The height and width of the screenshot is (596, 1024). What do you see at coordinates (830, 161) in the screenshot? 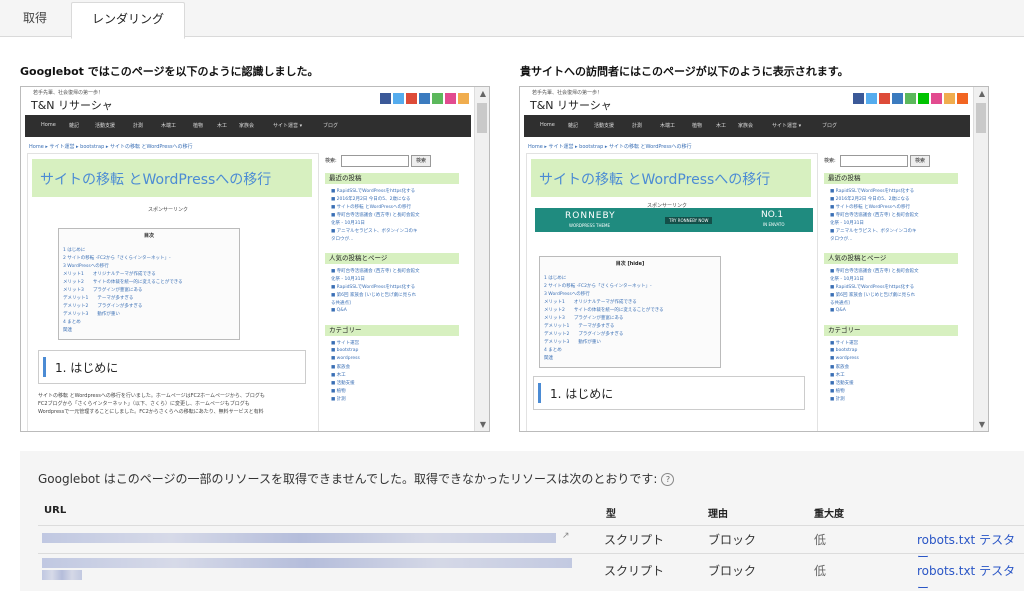
I see `search-label: 検索:` at bounding box center [830, 161].